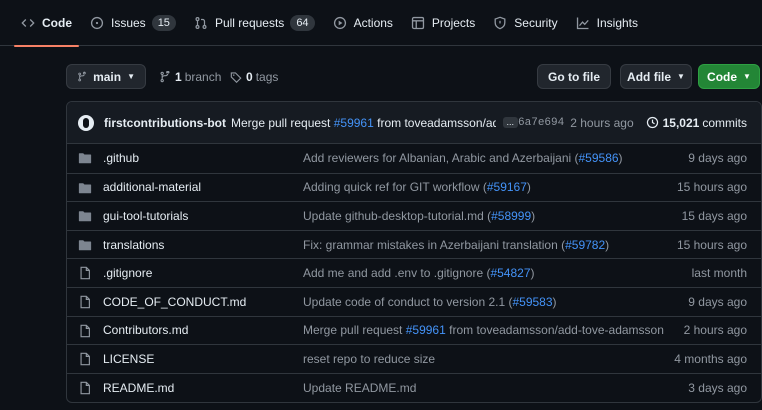  Describe the element at coordinates (82, 76) in the screenshot. I see `branch-icon` at that location.